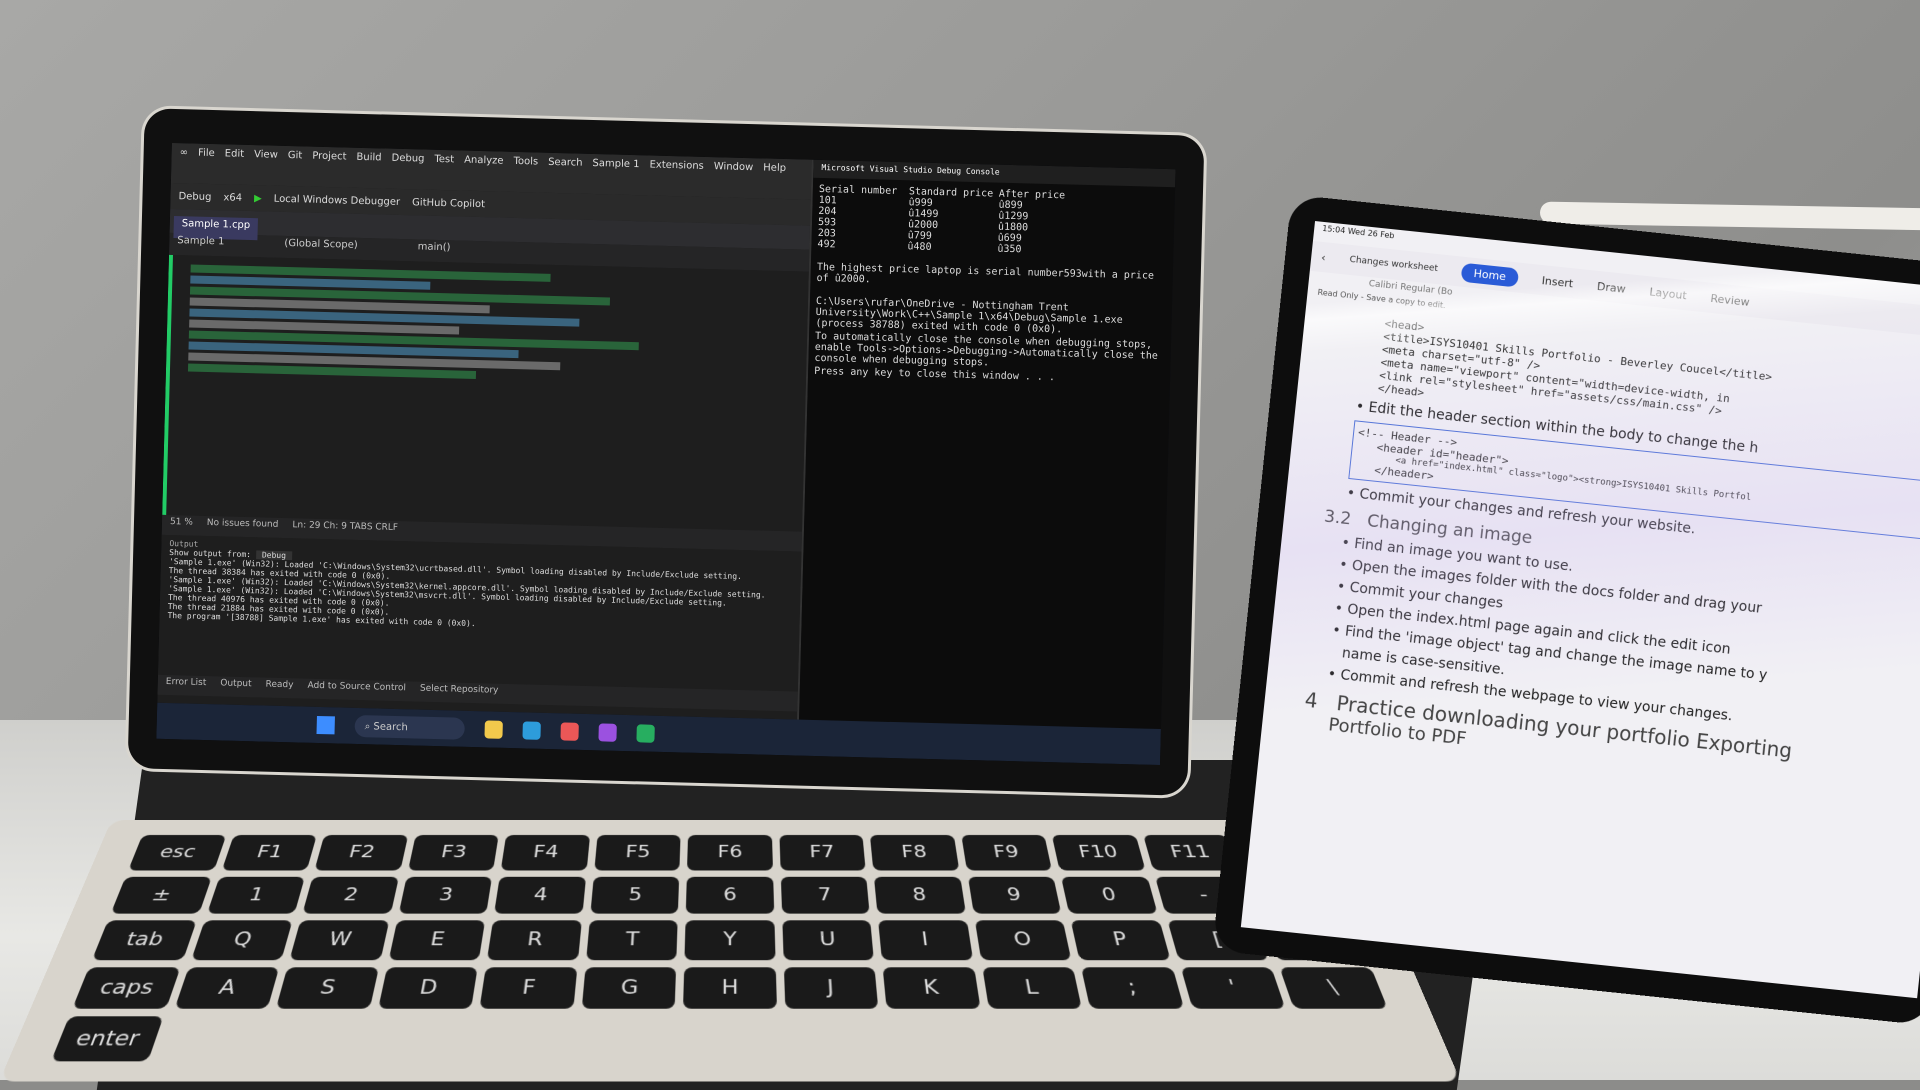  What do you see at coordinates (194, 197) in the screenshot?
I see `config-dropdown: Debug` at bounding box center [194, 197].